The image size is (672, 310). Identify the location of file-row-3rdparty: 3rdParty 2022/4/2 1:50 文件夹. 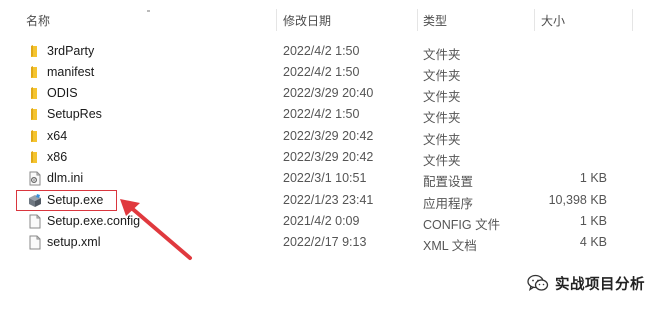
(336, 51).